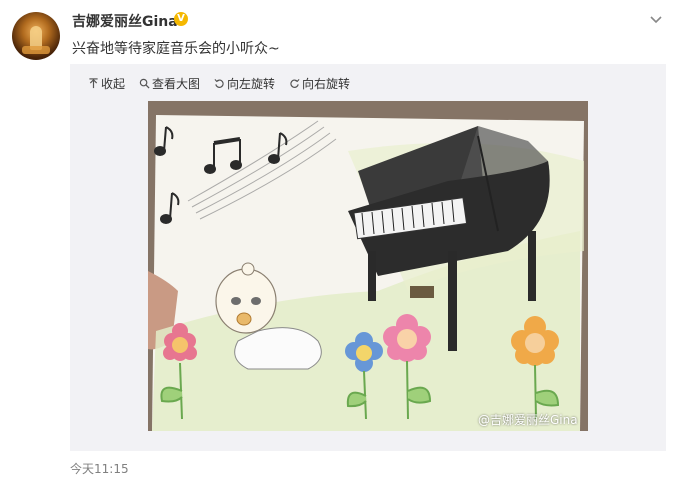 The height and width of the screenshot is (480, 674). What do you see at coordinates (181, 19) in the screenshot?
I see `verified-icon: V` at bounding box center [181, 19].